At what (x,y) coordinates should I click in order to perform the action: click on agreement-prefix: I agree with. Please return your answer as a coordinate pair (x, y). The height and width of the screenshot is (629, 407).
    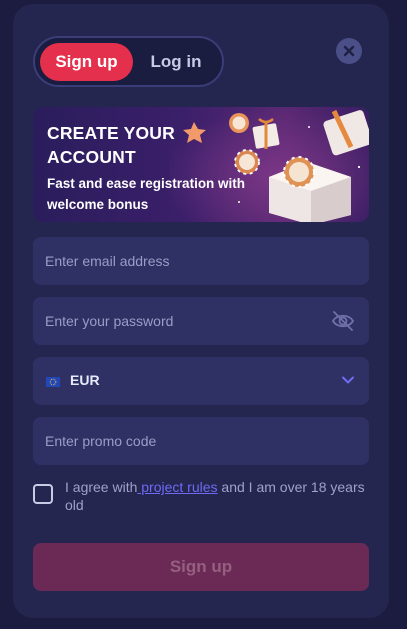
    Looking at the image, I should click on (101, 487).